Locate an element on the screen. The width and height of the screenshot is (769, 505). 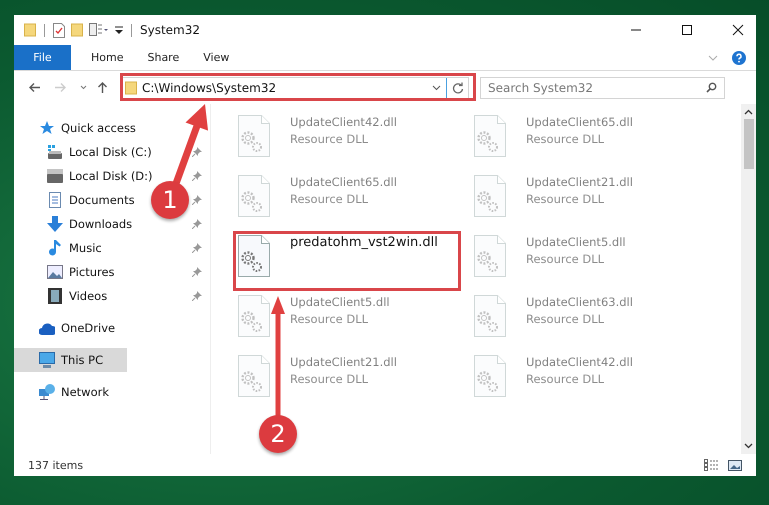
dll-file-icon is located at coordinates (254, 256).